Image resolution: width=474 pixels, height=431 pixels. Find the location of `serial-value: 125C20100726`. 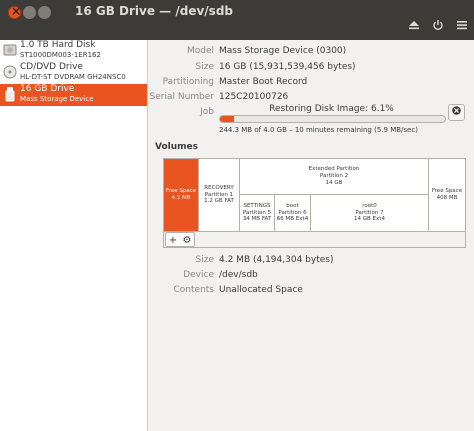

serial-value: 125C20100726 is located at coordinates (254, 97).